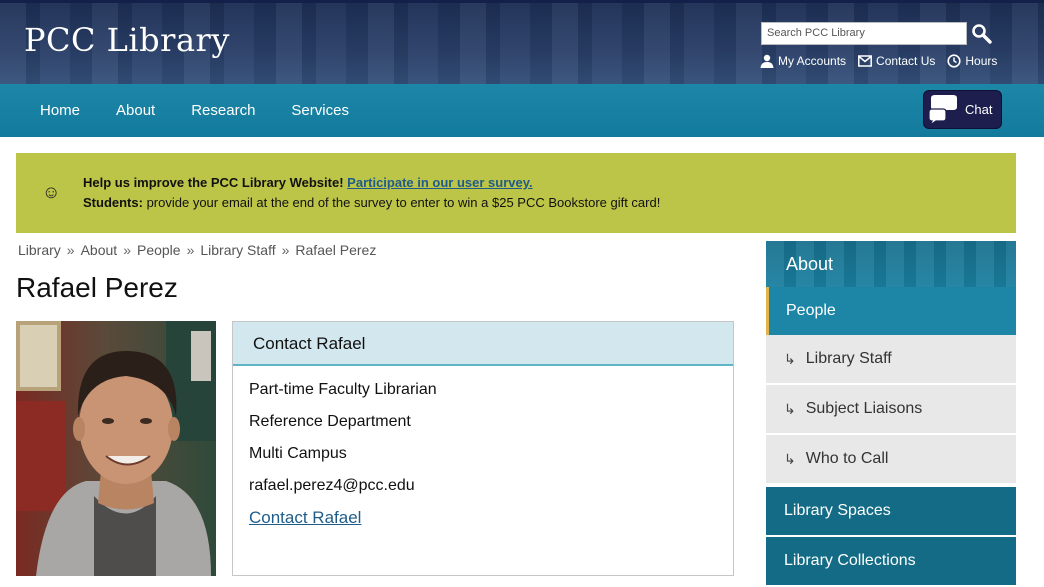  I want to click on my-accounts-link: My Accounts, so click(803, 61).